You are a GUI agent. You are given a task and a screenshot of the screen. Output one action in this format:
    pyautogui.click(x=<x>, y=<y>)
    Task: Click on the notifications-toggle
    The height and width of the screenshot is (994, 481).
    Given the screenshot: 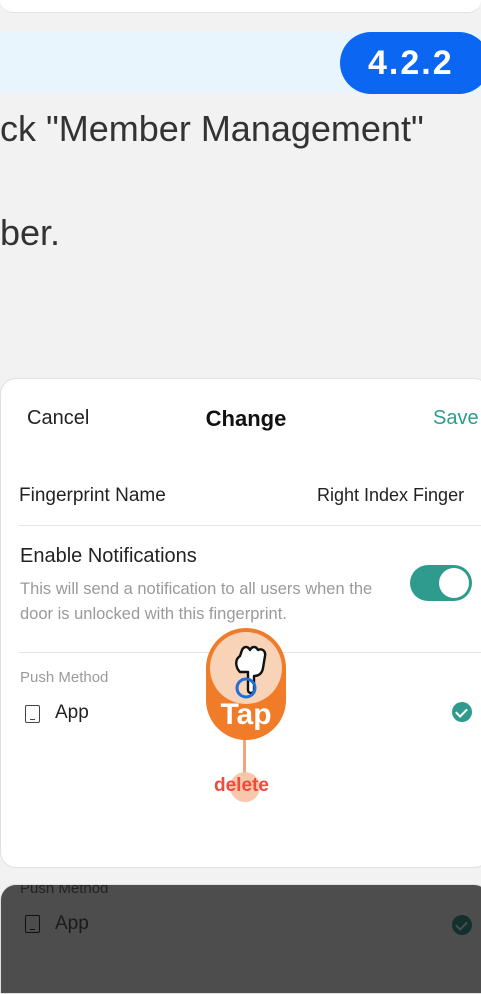 What is the action you would take?
    pyautogui.click(x=441, y=583)
    